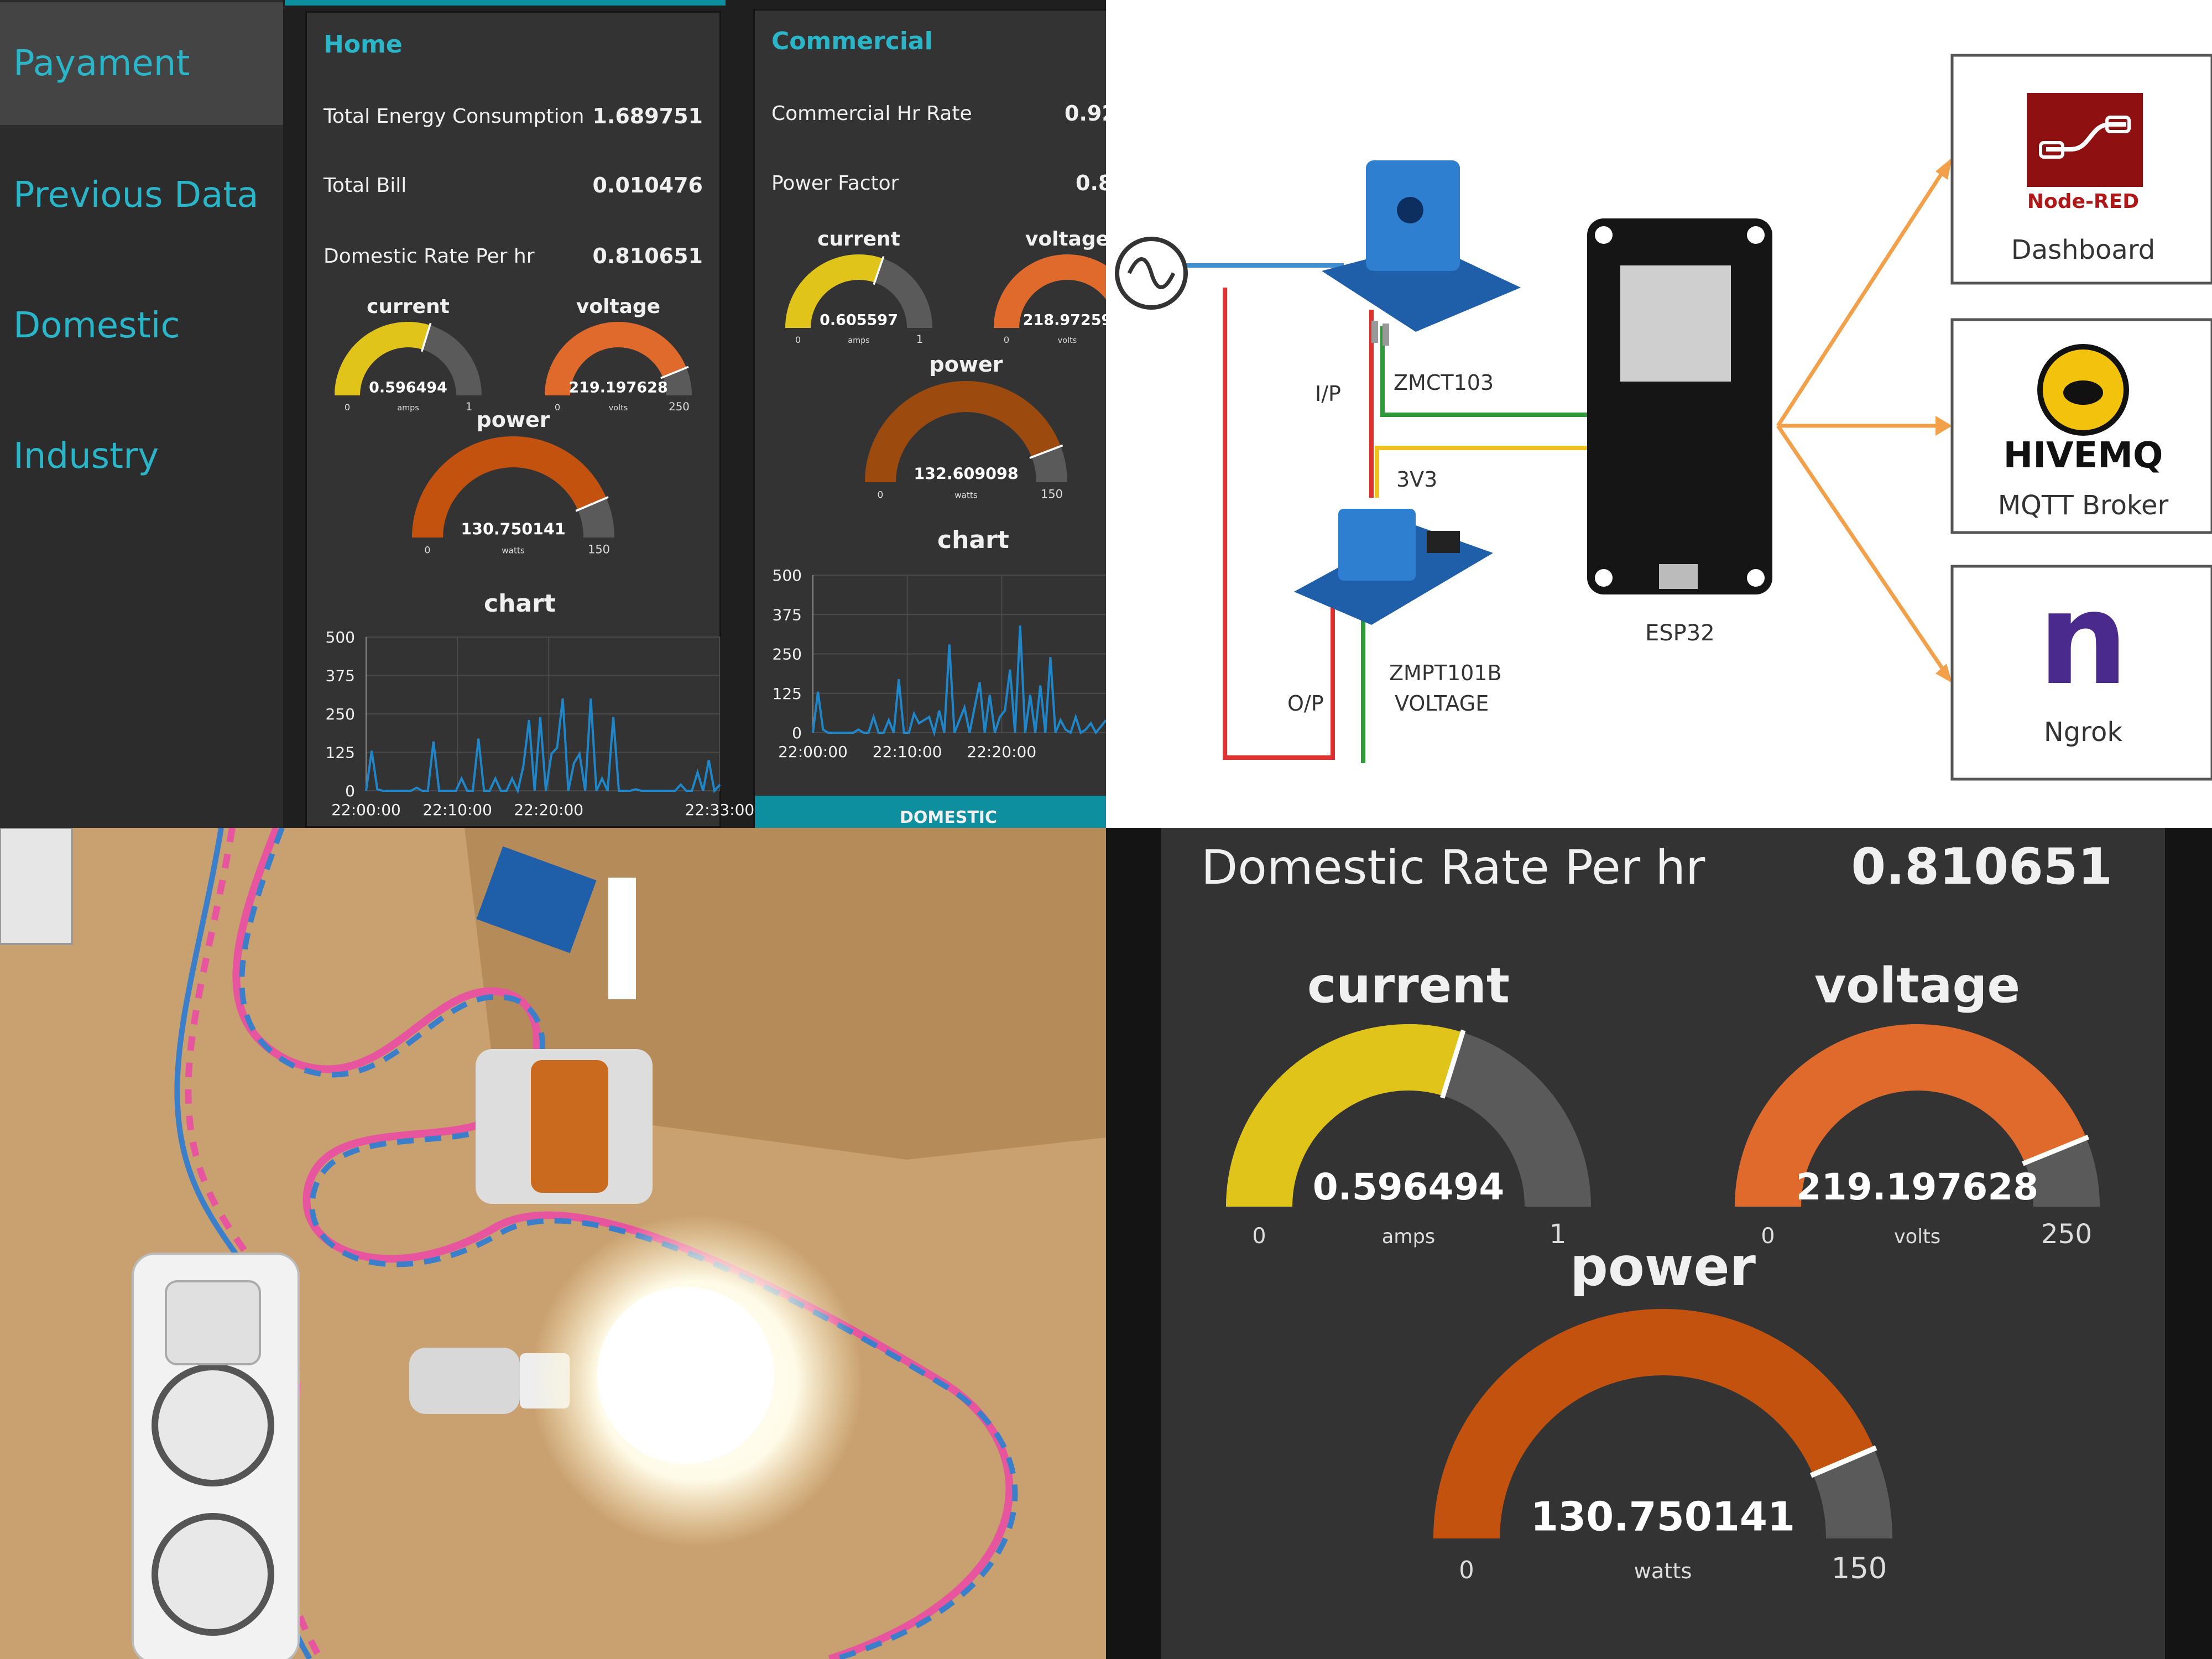 The height and width of the screenshot is (1659, 2212). Describe the element at coordinates (465, 1381) in the screenshot. I see `bulb-holder` at that location.